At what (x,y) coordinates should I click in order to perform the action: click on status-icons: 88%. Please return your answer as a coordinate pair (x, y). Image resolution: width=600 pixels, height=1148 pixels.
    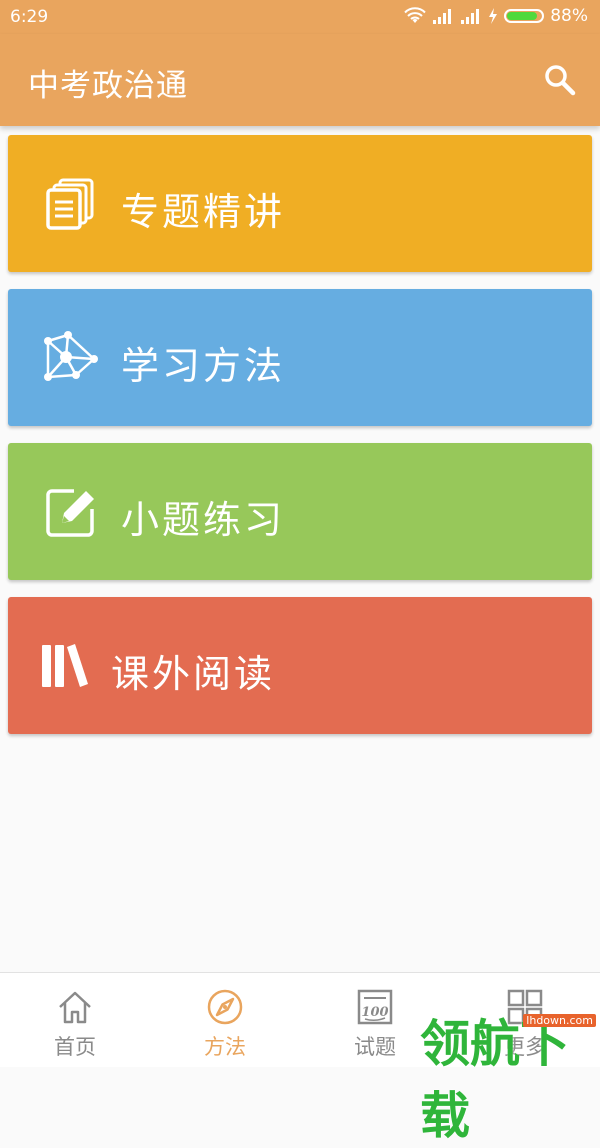
    Looking at the image, I should click on (496, 16).